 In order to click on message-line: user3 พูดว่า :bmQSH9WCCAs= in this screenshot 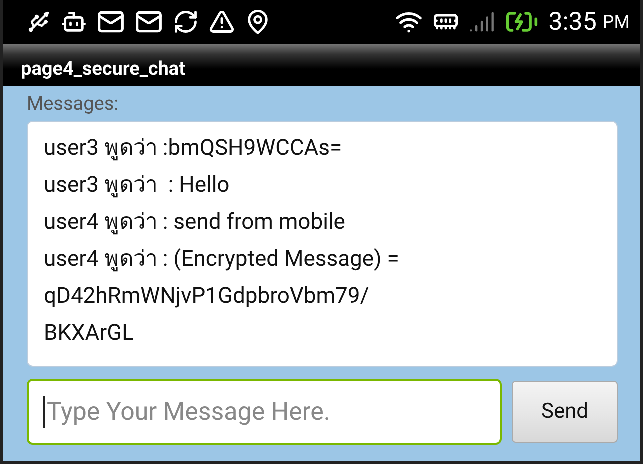, I will do `click(193, 149)`.